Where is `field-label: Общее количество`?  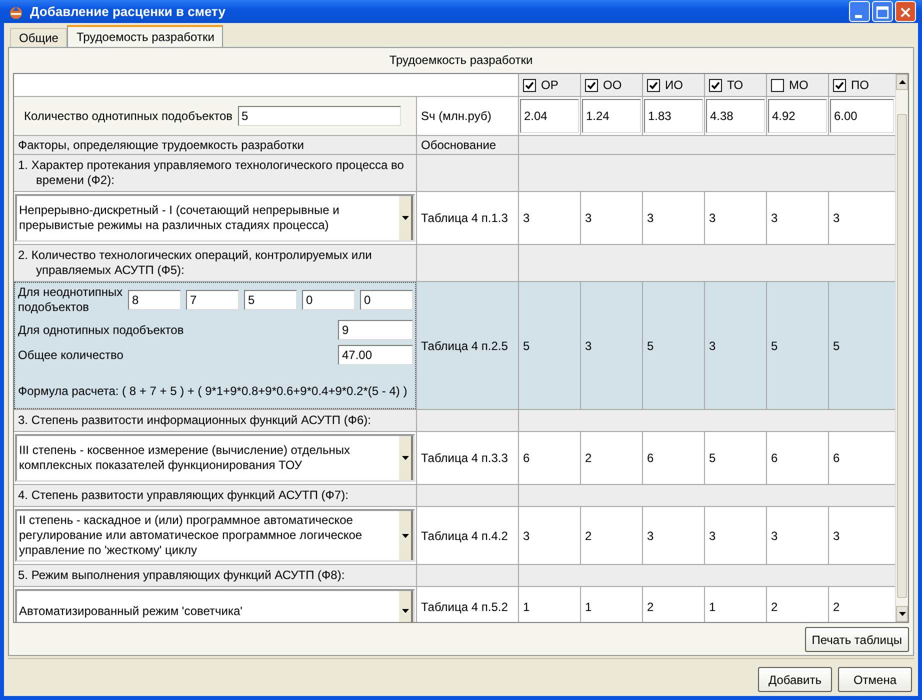 field-label: Общее количество is located at coordinates (71, 355).